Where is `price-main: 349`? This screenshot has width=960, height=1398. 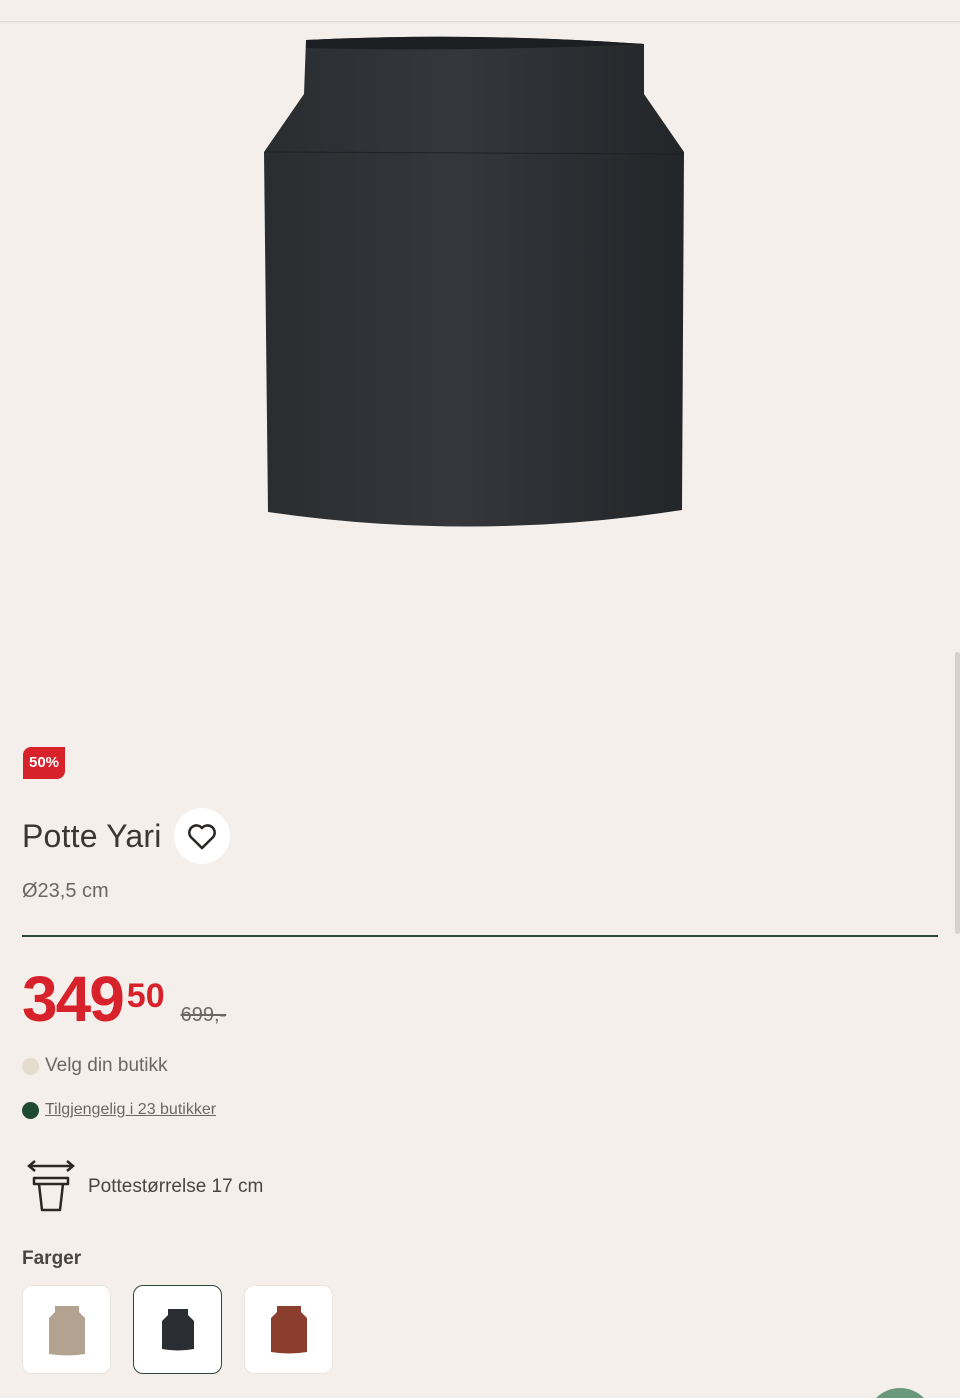 price-main: 349 is located at coordinates (73, 999).